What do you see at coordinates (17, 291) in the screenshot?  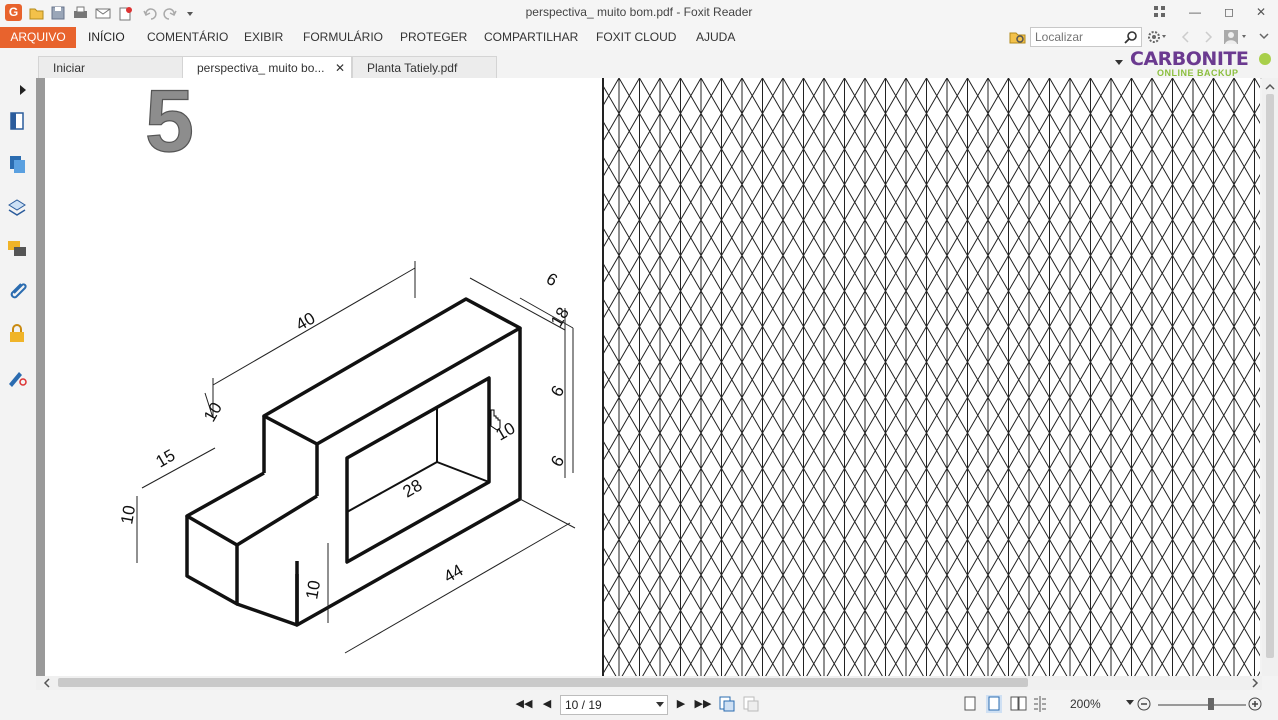 I see `attachments-icon` at bounding box center [17, 291].